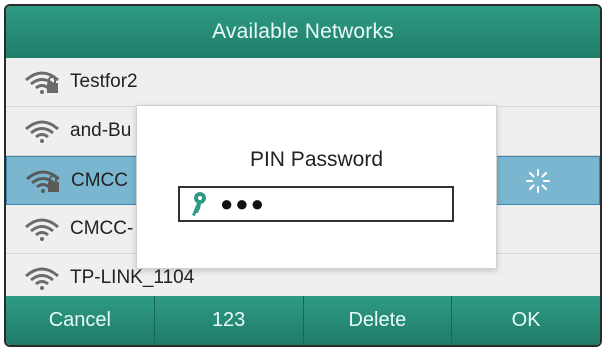 The width and height of the screenshot is (606, 351). What do you see at coordinates (243, 203) in the screenshot?
I see `pin-value-masked: ●●●` at bounding box center [243, 203].